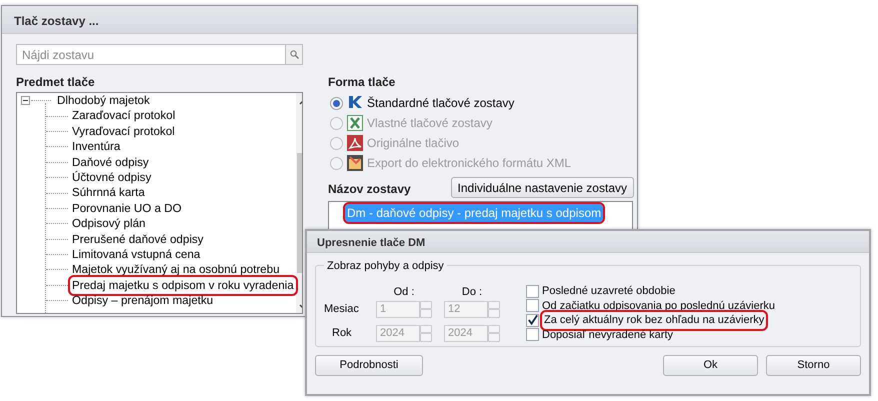 This screenshot has width=878, height=401. What do you see at coordinates (369, 189) in the screenshot?
I see `section-heading: Názov zostavy` at bounding box center [369, 189].